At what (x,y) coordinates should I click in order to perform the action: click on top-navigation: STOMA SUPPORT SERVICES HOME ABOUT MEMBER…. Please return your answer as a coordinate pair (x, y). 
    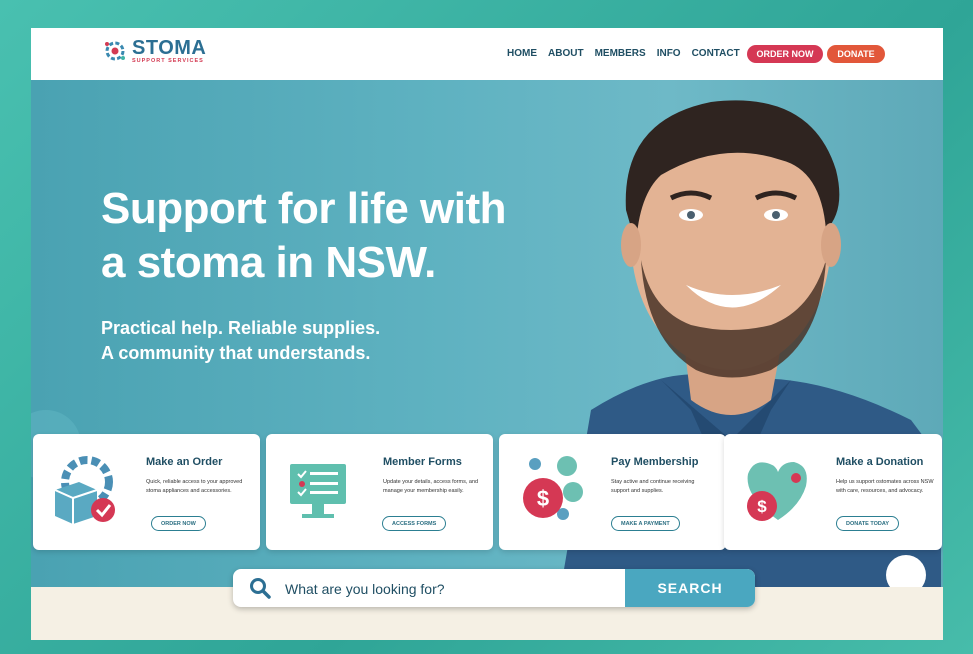
    Looking at the image, I should click on (487, 54).